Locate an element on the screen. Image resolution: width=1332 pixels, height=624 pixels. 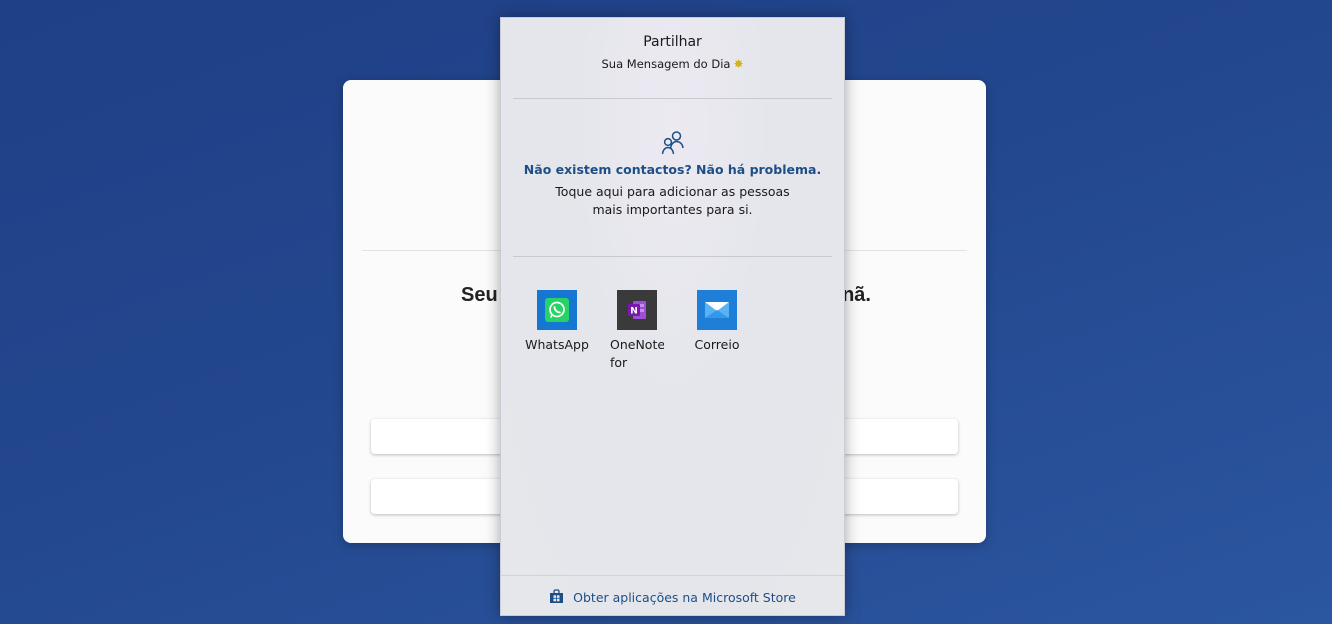
sparkle-emoji-icon: ✸ is located at coordinates (738, 64).